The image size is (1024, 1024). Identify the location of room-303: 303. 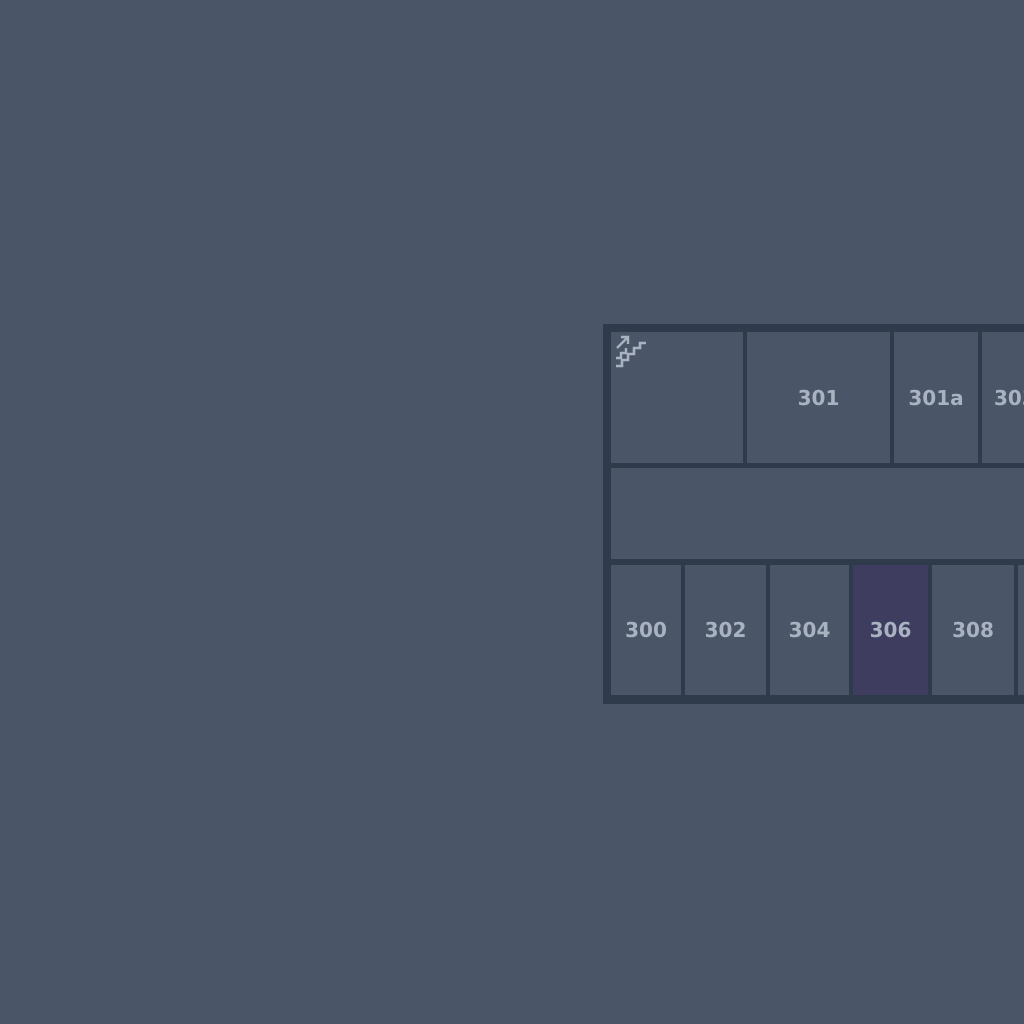
(1003, 397).